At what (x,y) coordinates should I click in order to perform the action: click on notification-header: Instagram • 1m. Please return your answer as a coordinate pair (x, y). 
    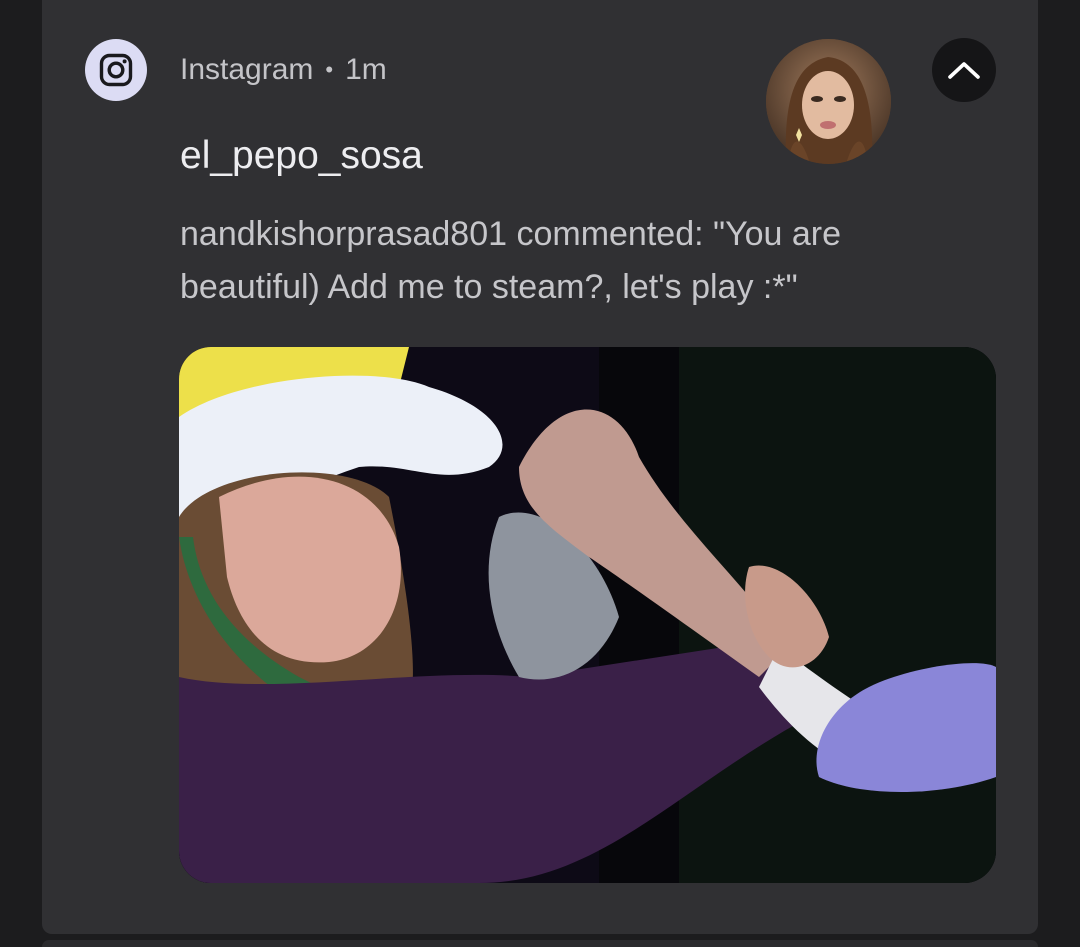
    Looking at the image, I should click on (283, 70).